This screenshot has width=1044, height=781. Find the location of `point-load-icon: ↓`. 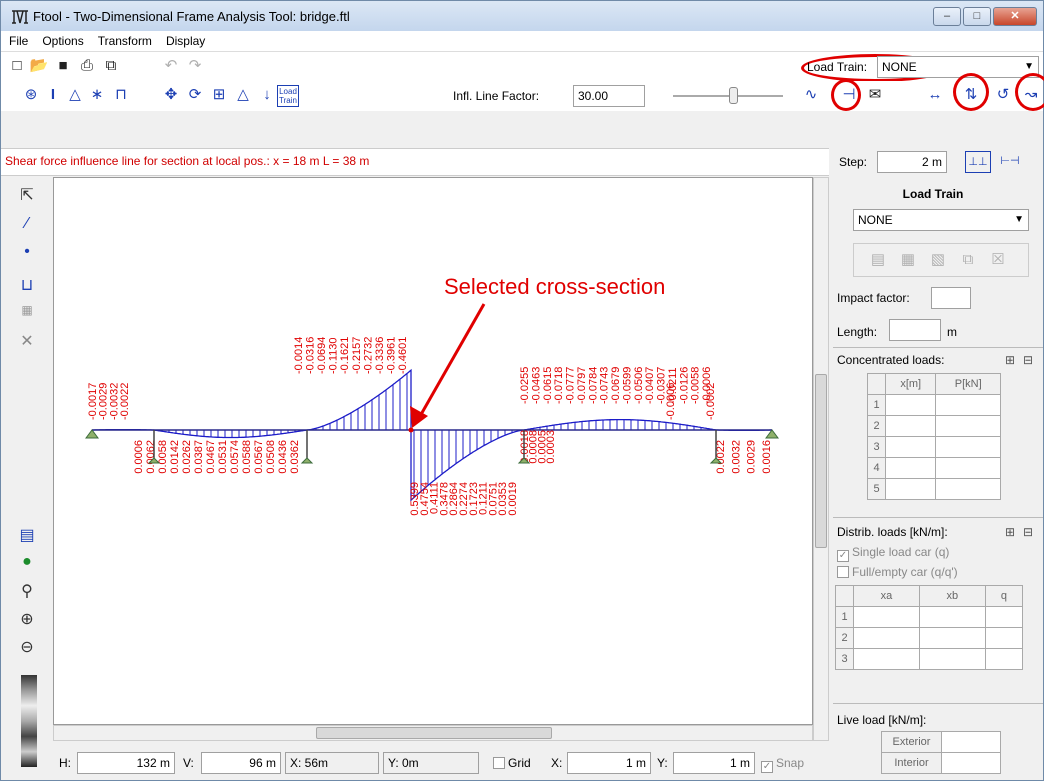

point-load-icon: ↓ is located at coordinates (267, 95).